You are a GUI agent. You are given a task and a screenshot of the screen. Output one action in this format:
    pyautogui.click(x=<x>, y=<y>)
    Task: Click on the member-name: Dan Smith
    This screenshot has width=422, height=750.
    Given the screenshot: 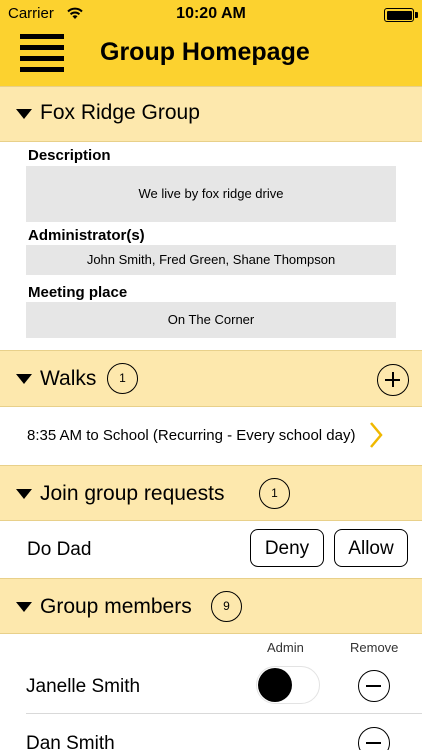 What is the action you would take?
    pyautogui.click(x=70, y=741)
    